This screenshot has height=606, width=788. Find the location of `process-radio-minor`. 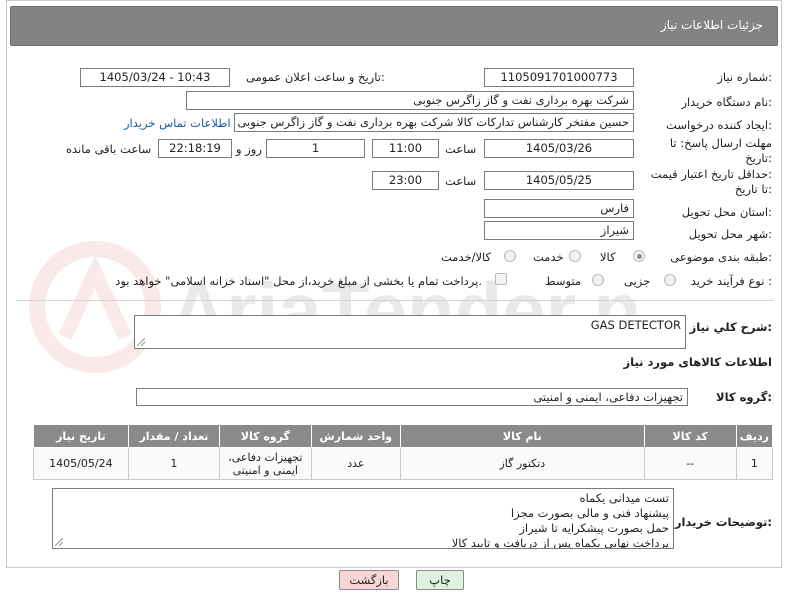

process-radio-minor is located at coordinates (670, 280).